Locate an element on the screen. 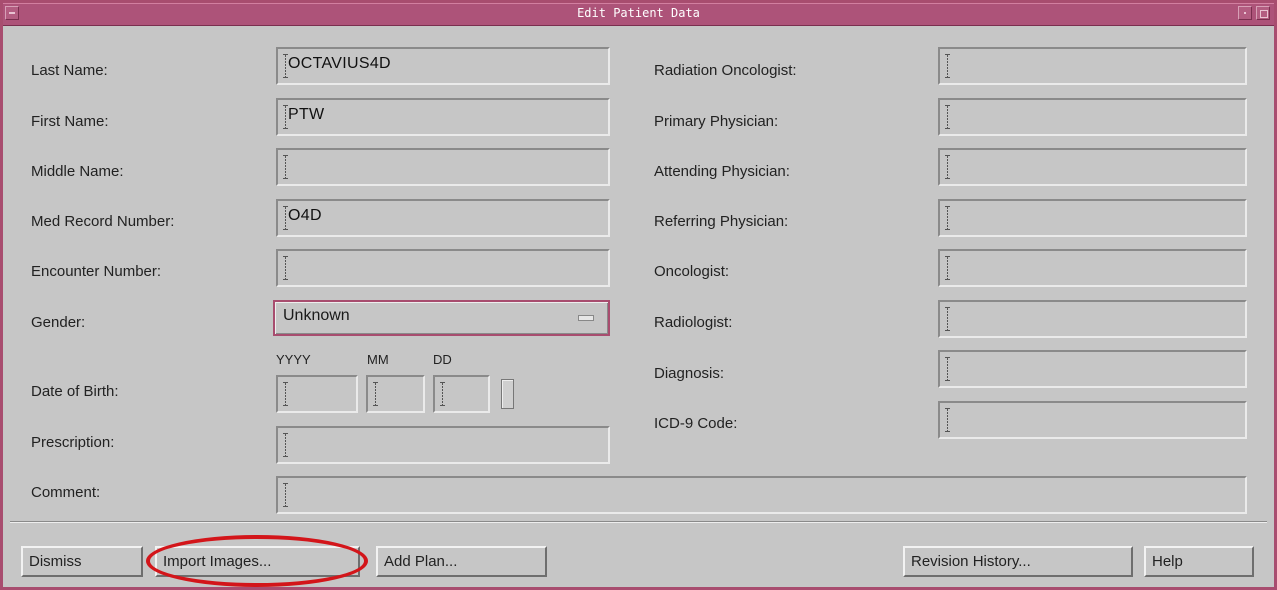 This screenshot has height=590, width=1277. diagnosis-field is located at coordinates (1092, 369).